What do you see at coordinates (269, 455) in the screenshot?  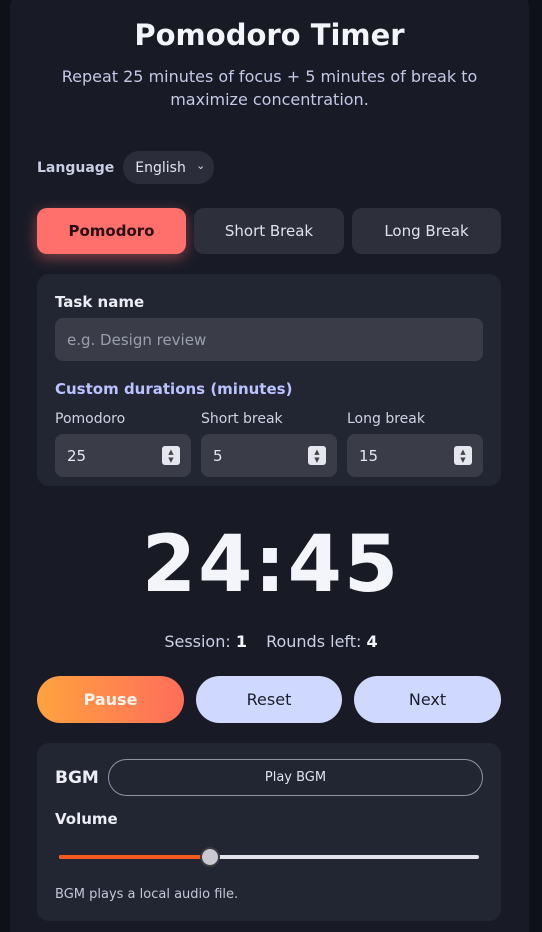 I see `short-break-duration-input: 5 ▲ ▼` at bounding box center [269, 455].